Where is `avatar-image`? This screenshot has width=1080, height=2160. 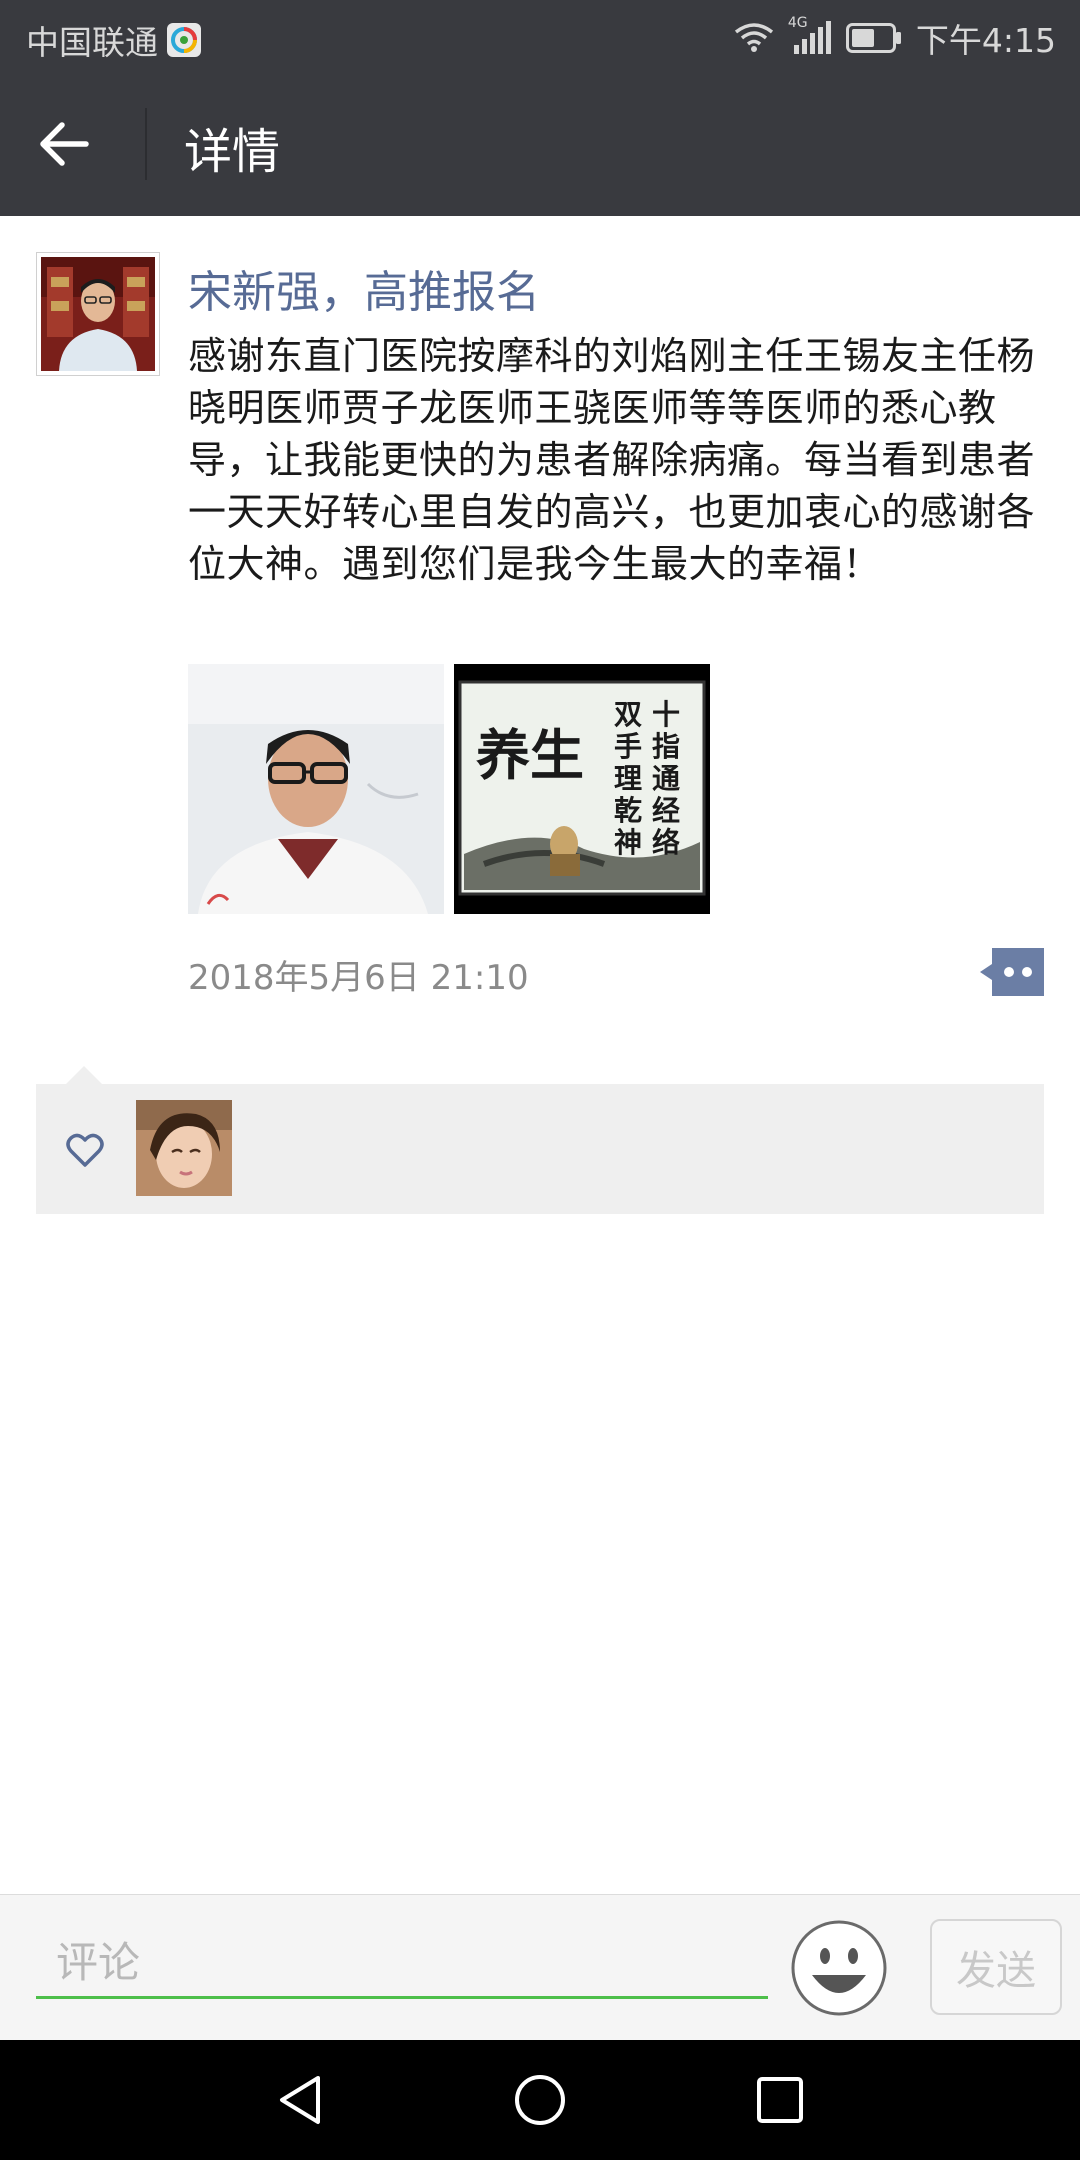
avatar-image is located at coordinates (98, 314).